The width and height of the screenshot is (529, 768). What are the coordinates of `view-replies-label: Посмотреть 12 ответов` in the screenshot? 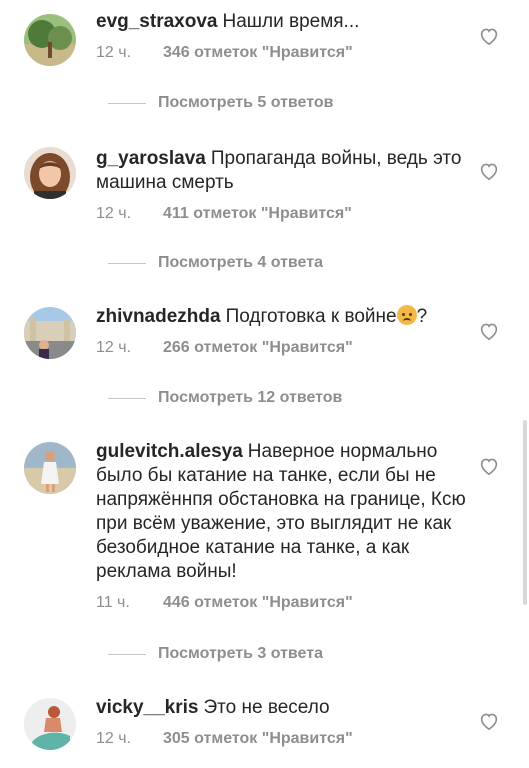 It's located at (250, 397).